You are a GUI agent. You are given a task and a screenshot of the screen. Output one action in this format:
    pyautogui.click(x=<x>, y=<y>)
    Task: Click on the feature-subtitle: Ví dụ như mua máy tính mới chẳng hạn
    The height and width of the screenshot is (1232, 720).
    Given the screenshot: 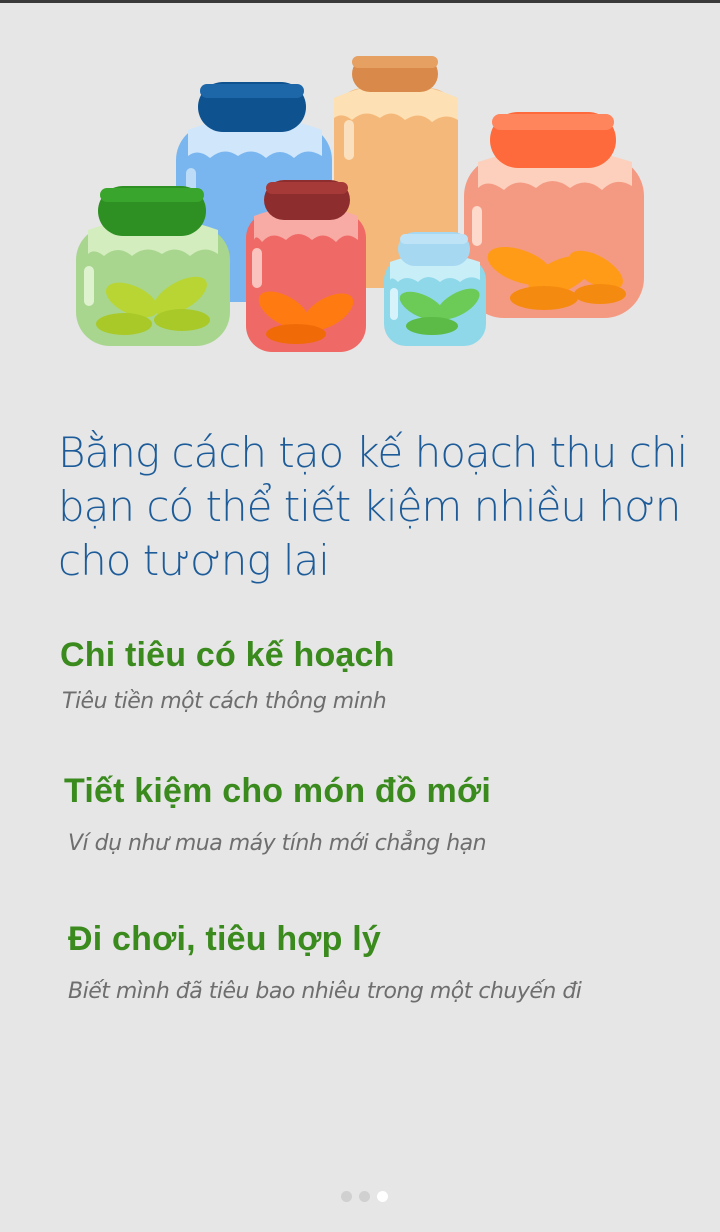 What is the action you would take?
    pyautogui.click(x=277, y=843)
    